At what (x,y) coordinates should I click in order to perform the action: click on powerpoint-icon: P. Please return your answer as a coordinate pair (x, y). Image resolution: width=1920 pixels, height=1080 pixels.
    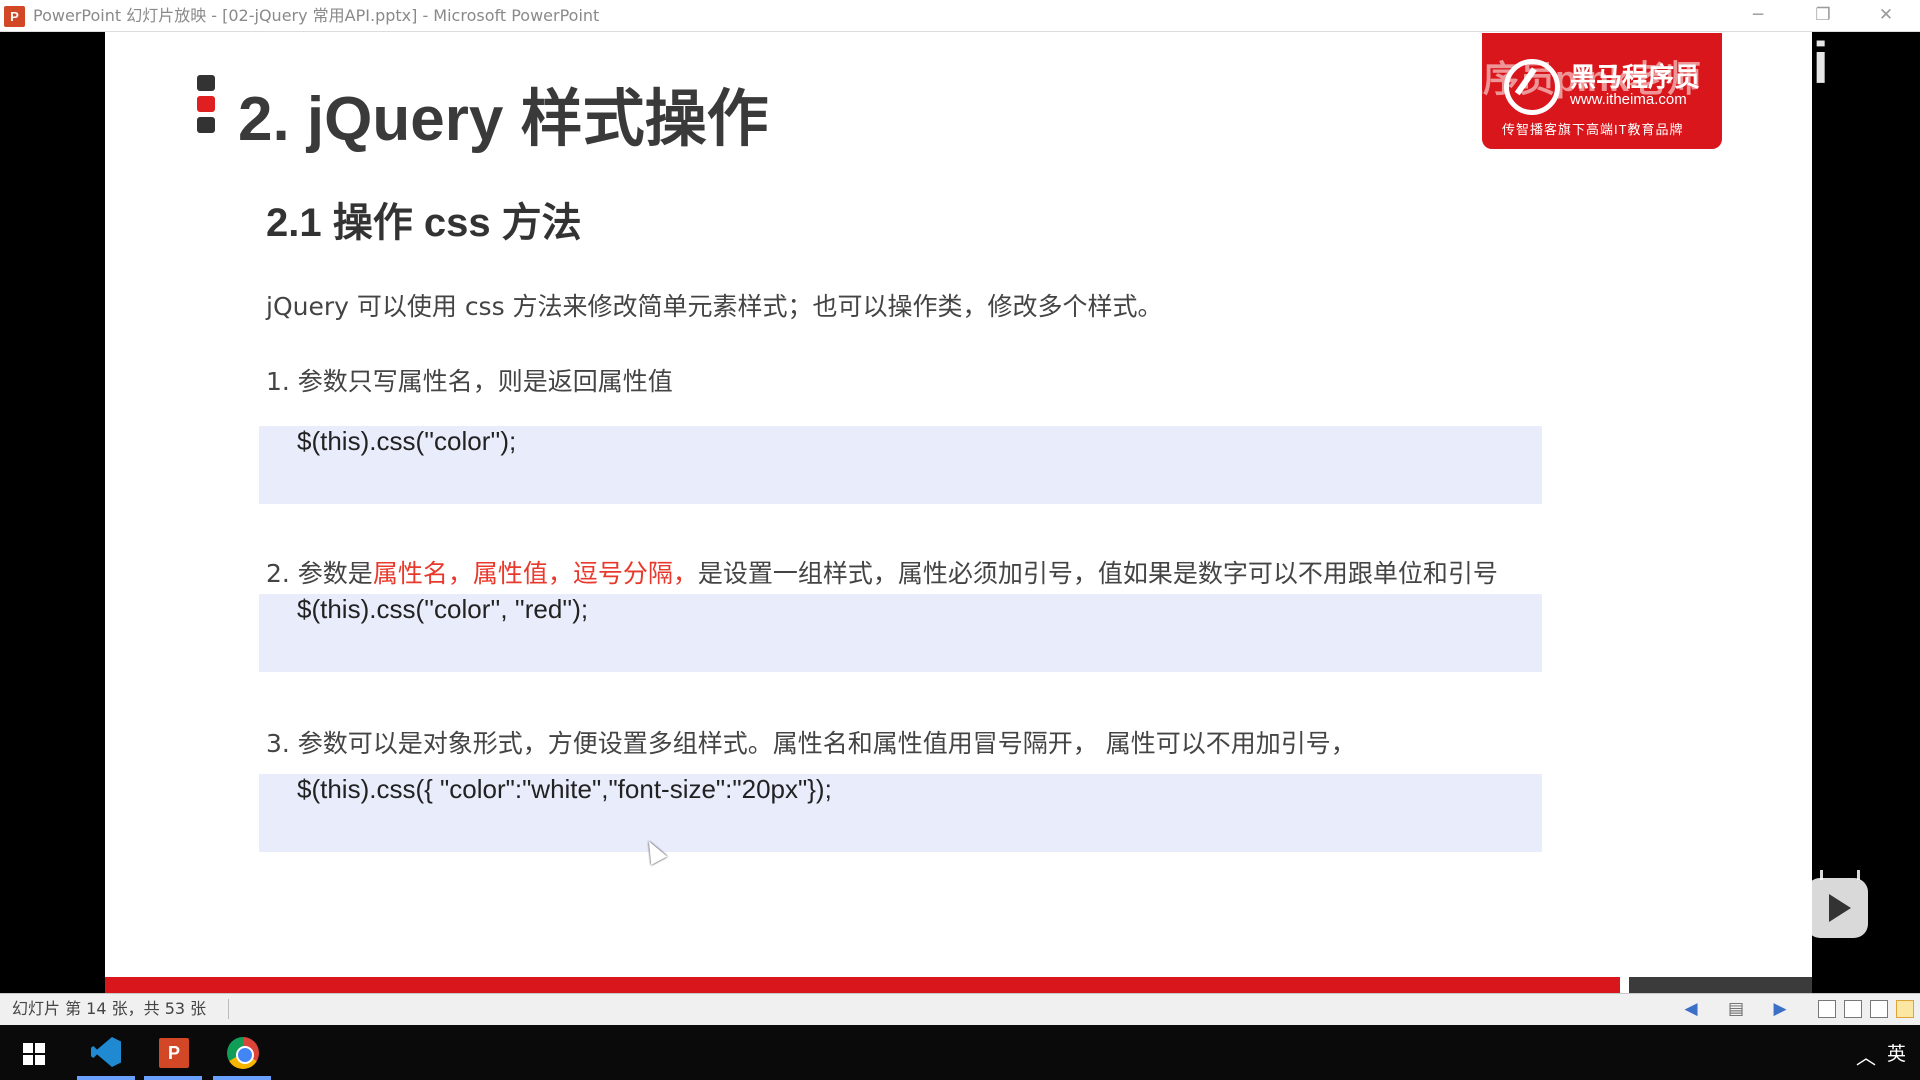
    Looking at the image, I should click on (174, 1053).